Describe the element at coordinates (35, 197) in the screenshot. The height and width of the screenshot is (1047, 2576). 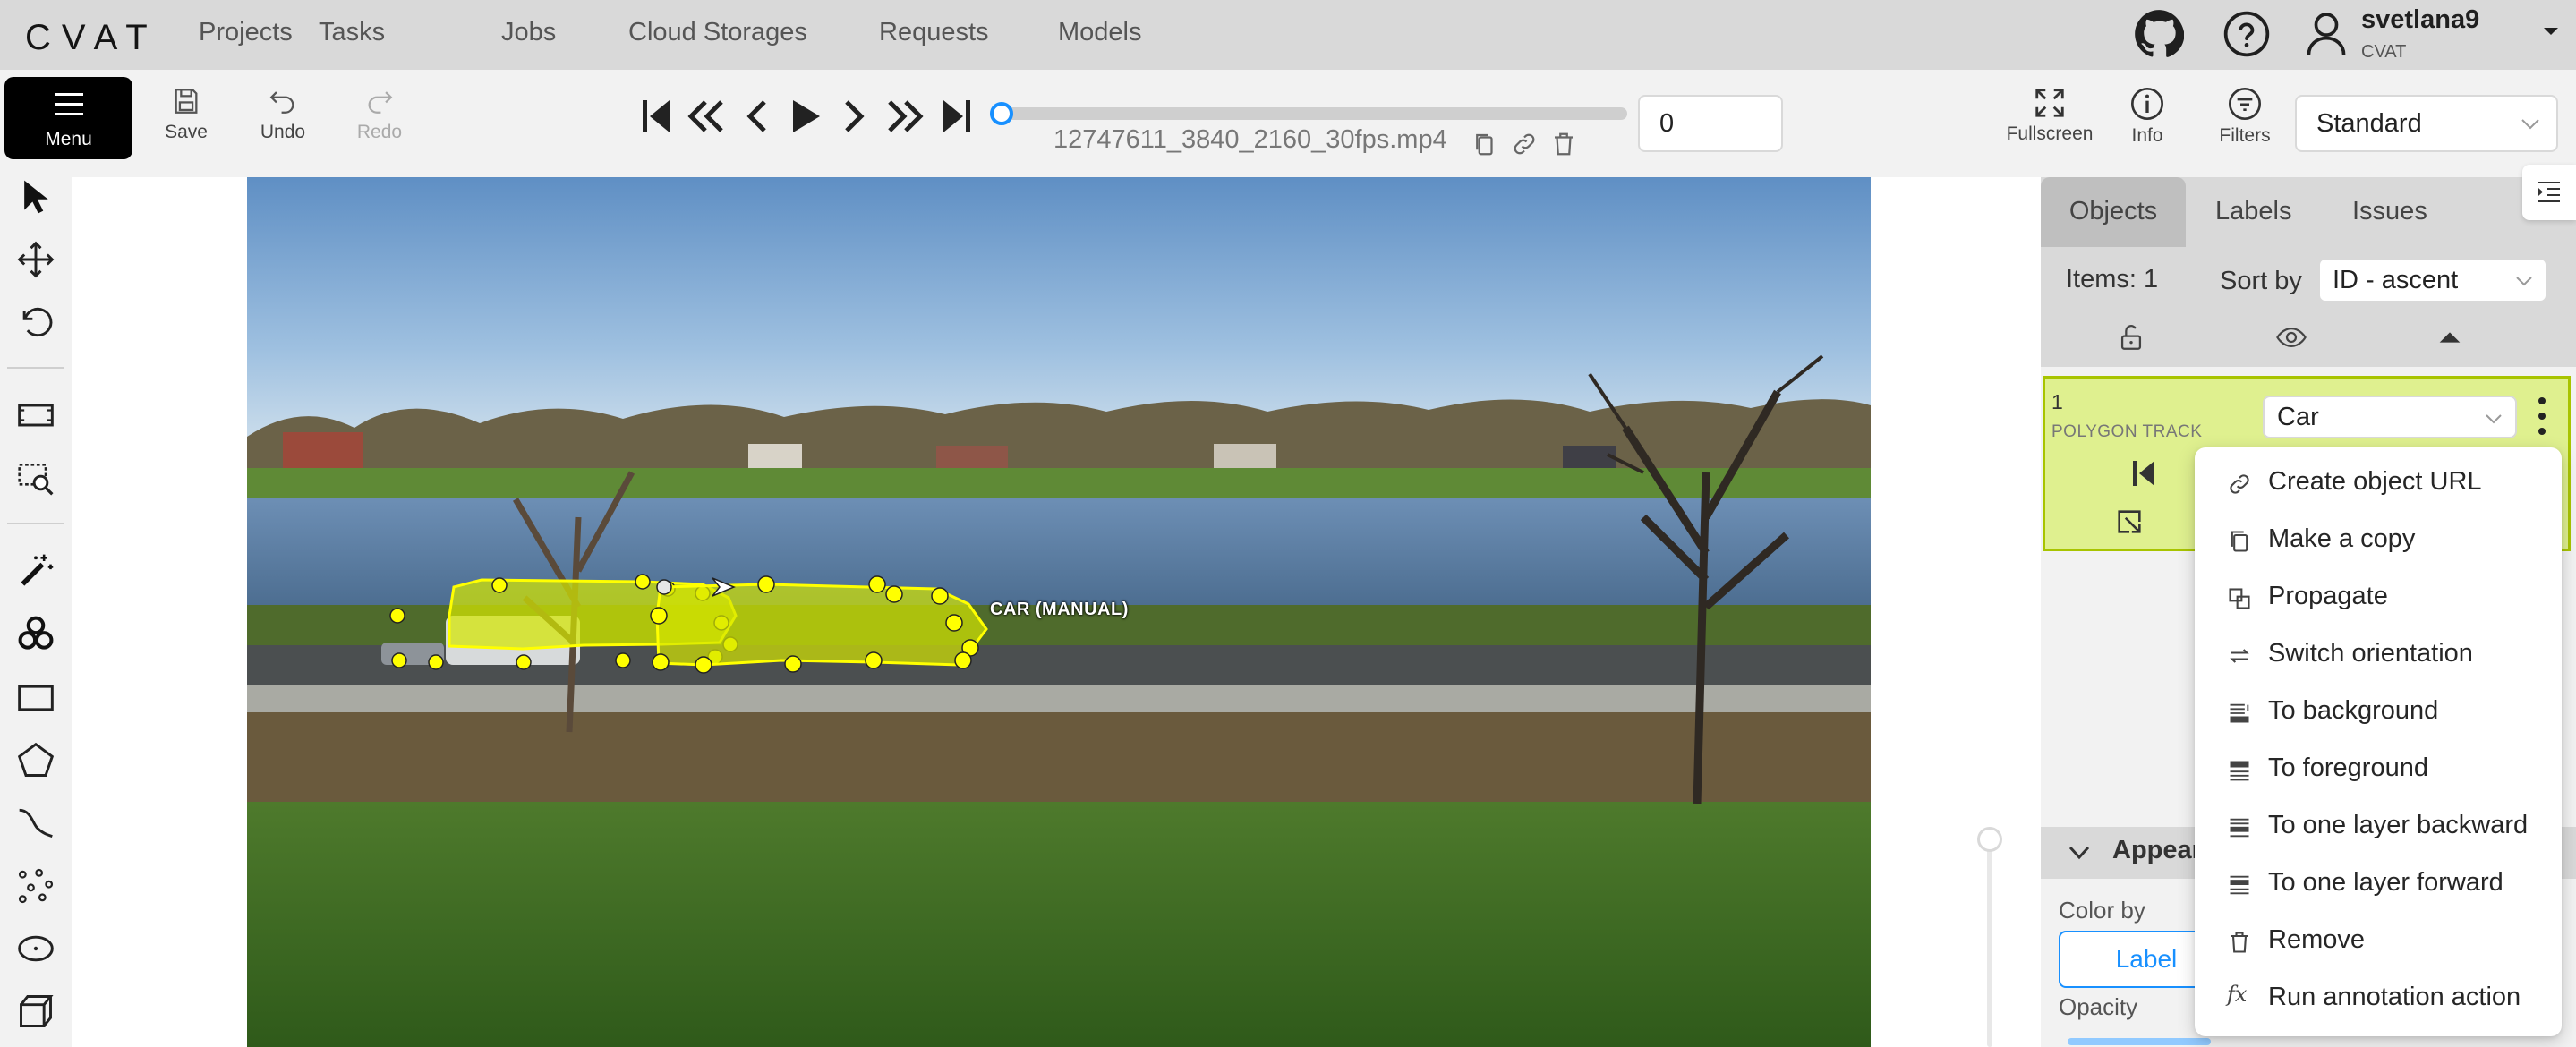
I see `cursor-tool` at that location.